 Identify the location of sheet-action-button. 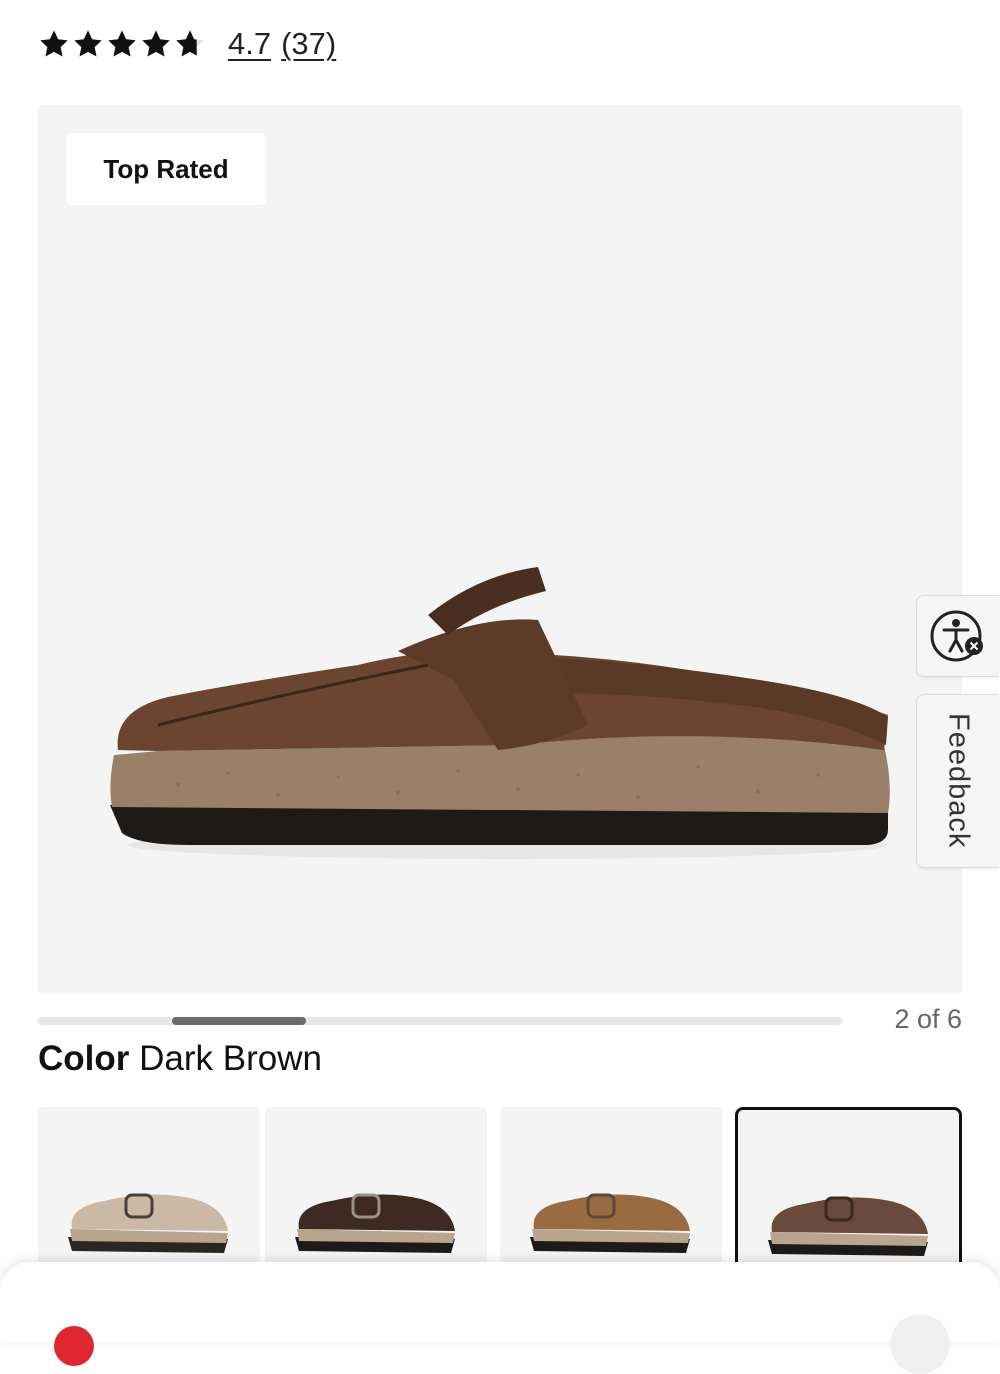
(920, 1344).